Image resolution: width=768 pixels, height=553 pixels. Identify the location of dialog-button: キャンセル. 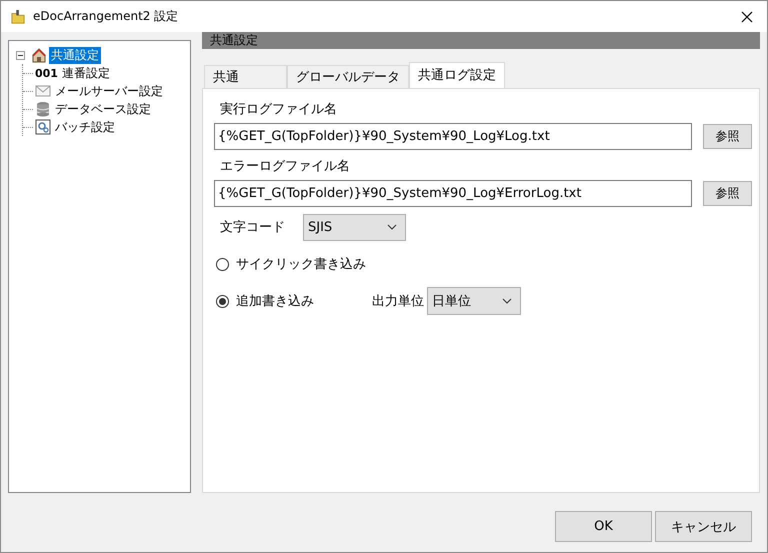
(703, 526).